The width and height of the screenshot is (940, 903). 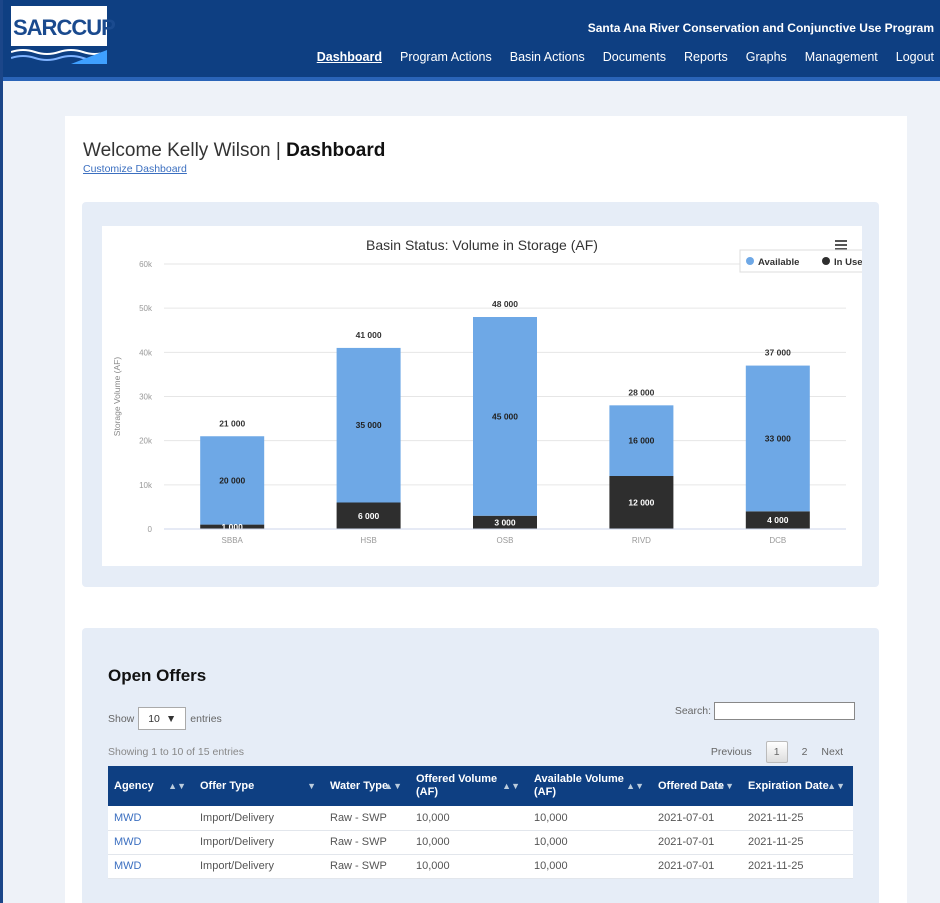 I want to click on showing-entries-text: Showing 1 to 10 of 15 entries, so click(x=176, y=752).